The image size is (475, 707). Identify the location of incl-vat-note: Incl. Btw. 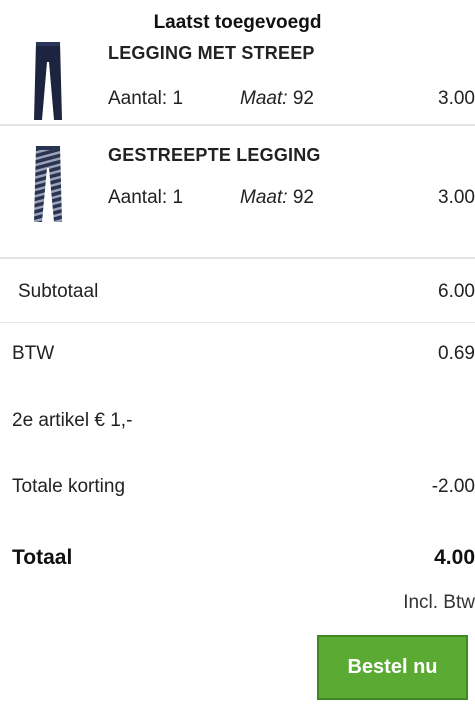
(439, 602).